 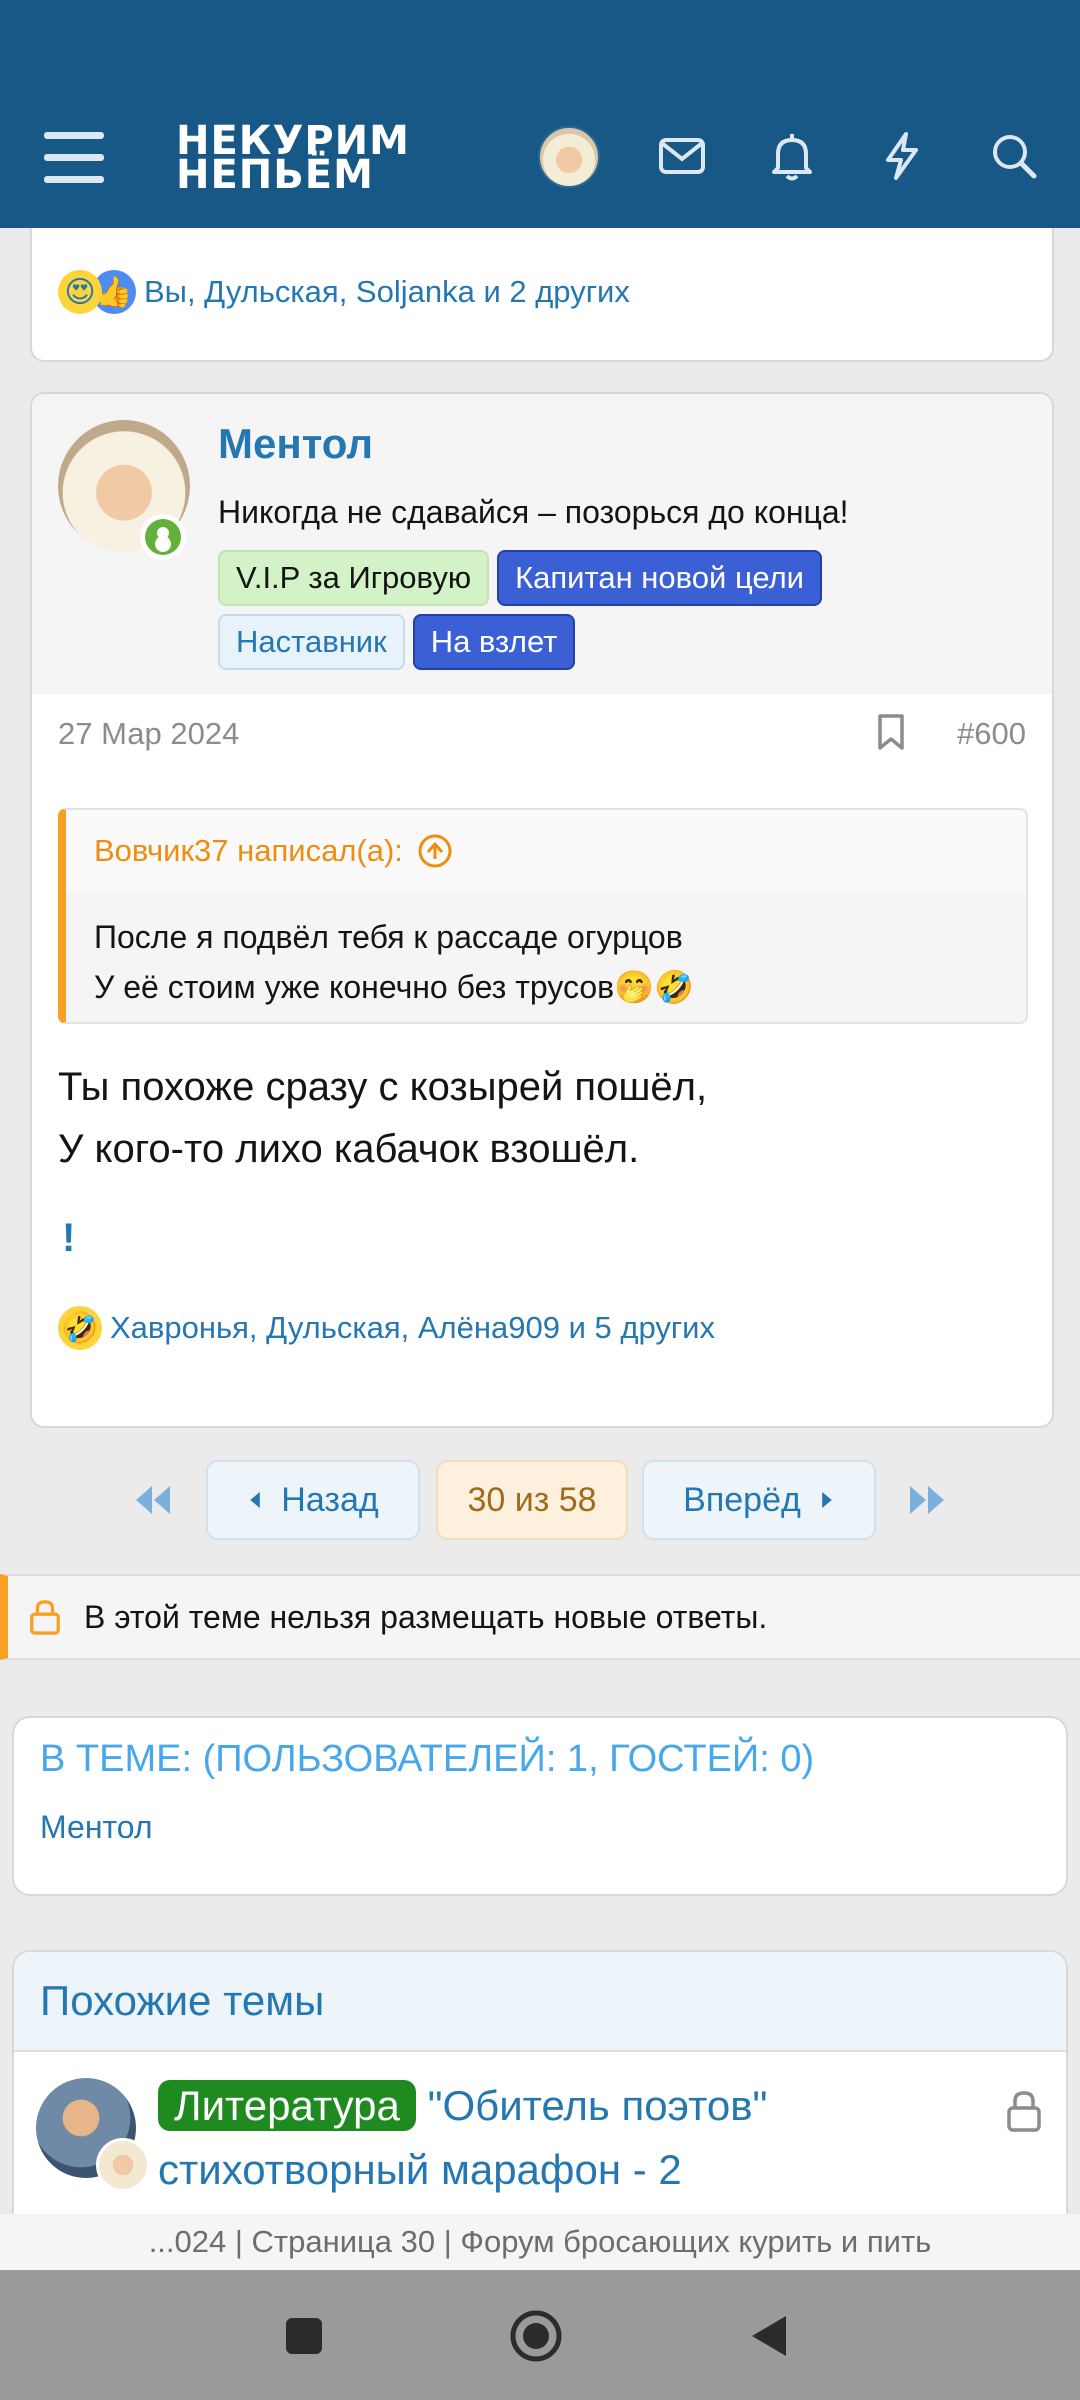 I want to click on next-page-button: Вперёд, so click(x=759, y=1500).